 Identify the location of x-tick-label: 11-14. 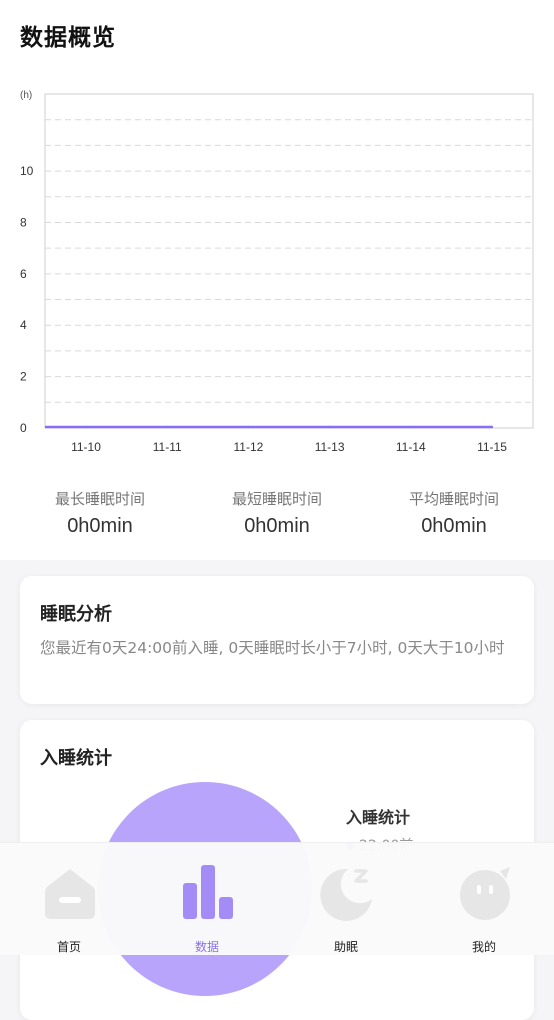
(411, 447).